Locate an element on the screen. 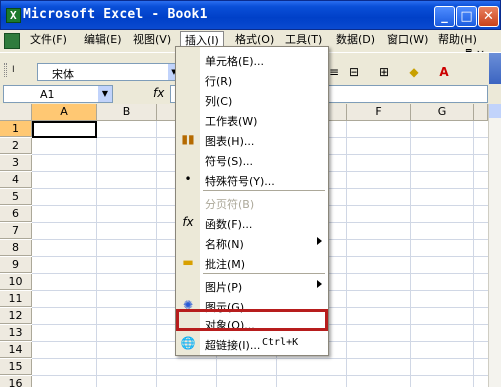 The width and height of the screenshot is (501, 387). menu-item-worksheet: 工作表(W) is located at coordinates (252, 119).